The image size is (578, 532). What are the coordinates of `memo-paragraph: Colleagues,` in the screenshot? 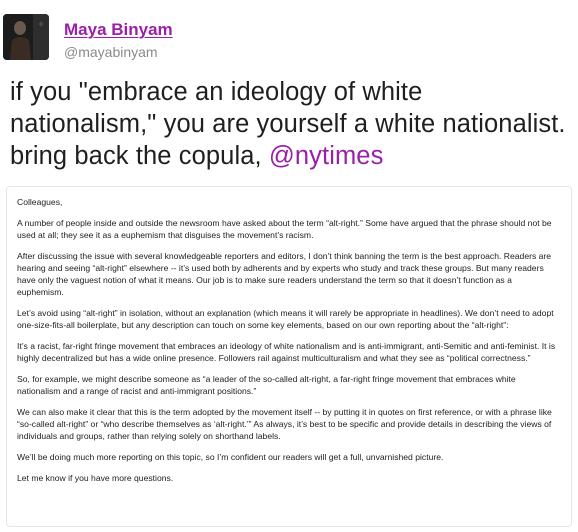 It's located at (40, 202).